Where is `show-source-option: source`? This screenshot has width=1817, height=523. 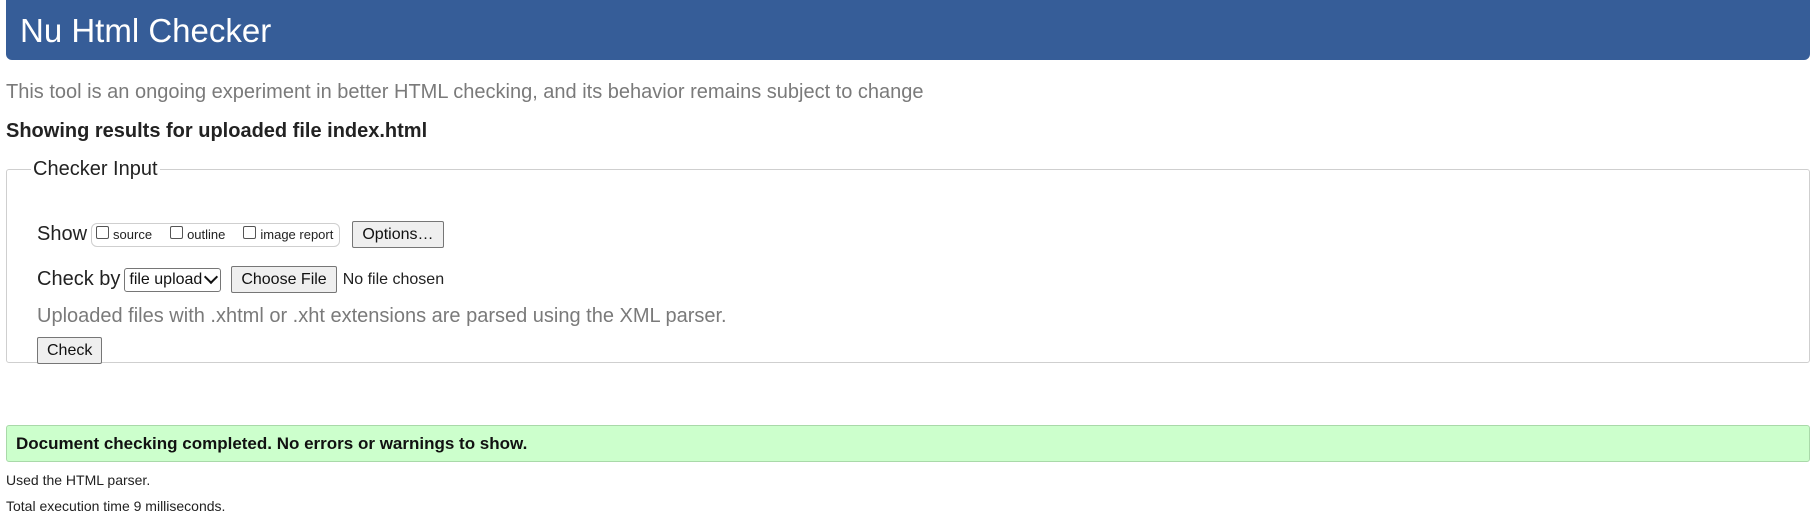
show-source-option: source is located at coordinates (124, 234).